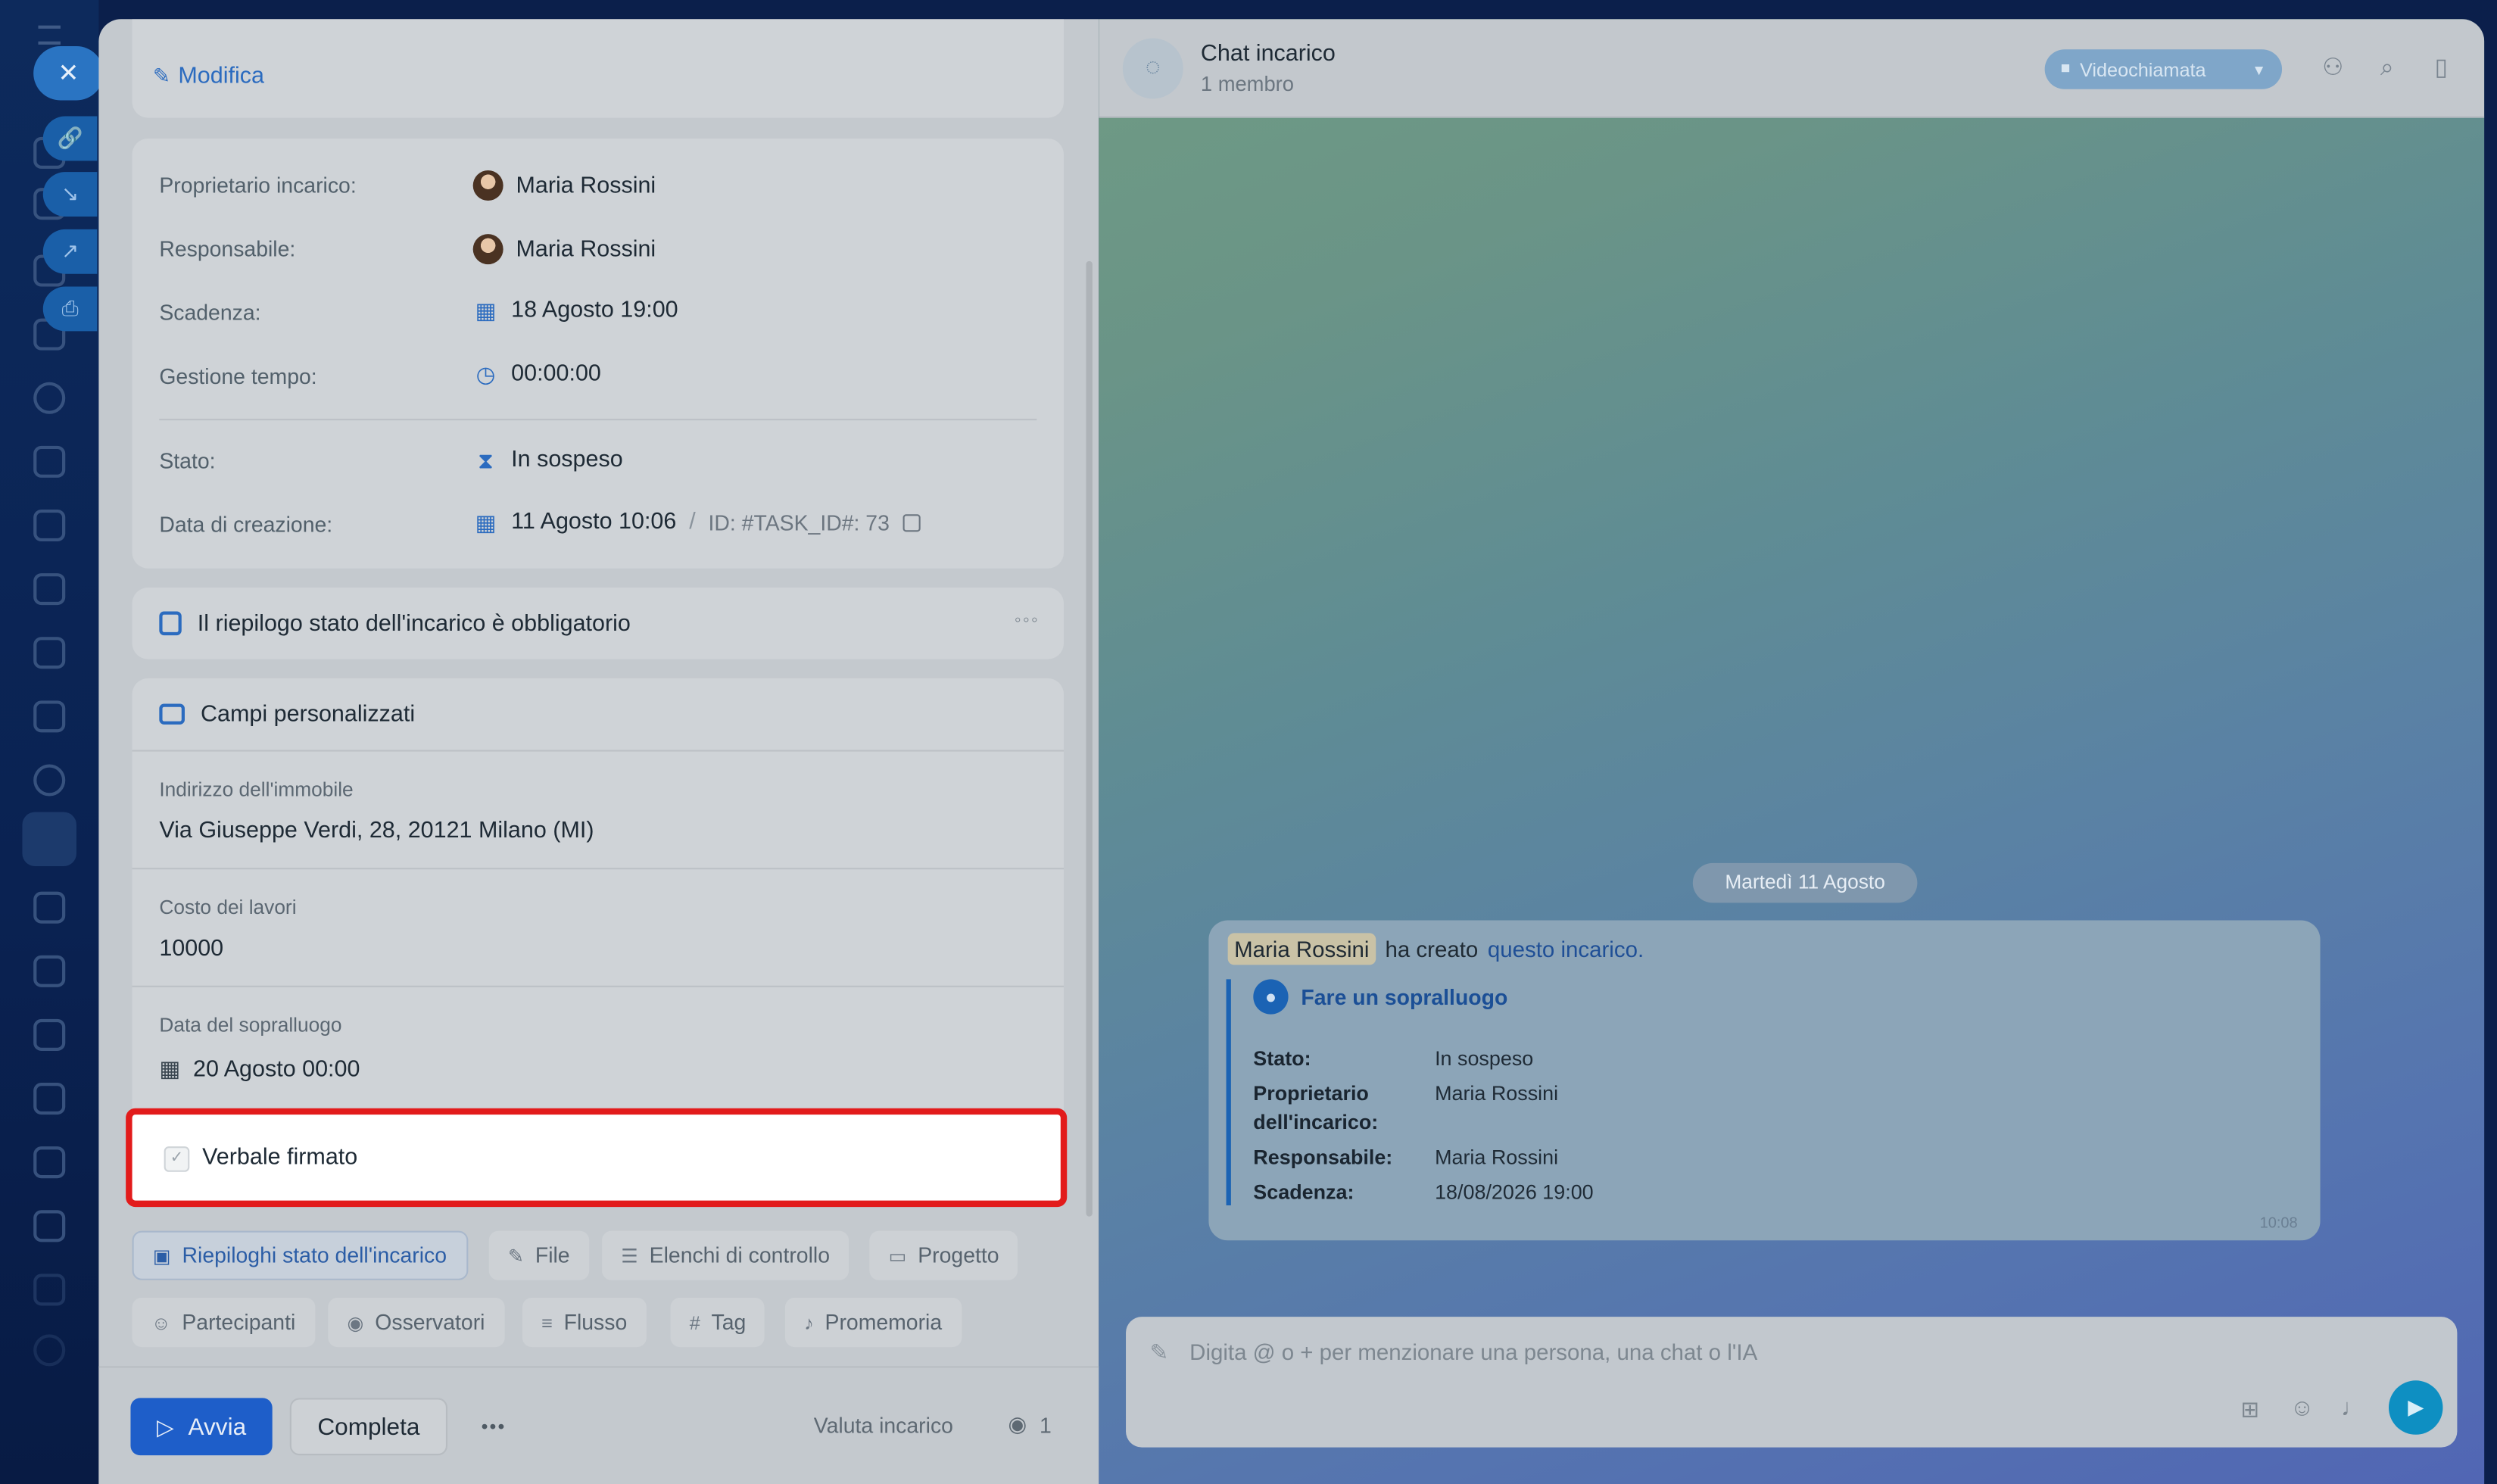 The width and height of the screenshot is (2497, 1484). I want to click on scrollbar, so click(1089, 738).